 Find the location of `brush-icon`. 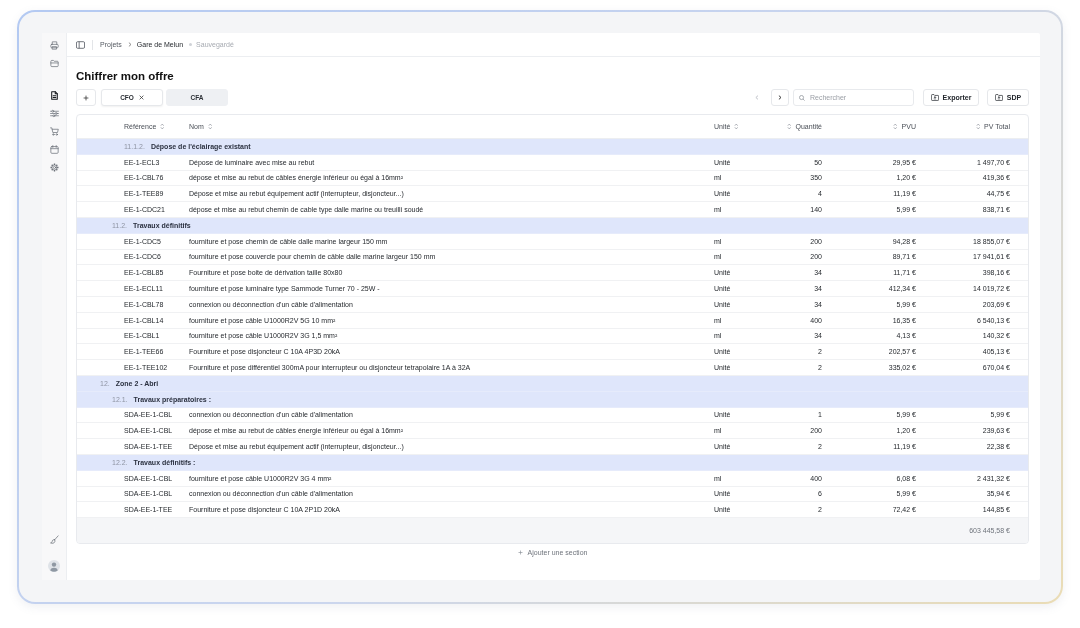

brush-icon is located at coordinates (54, 539).